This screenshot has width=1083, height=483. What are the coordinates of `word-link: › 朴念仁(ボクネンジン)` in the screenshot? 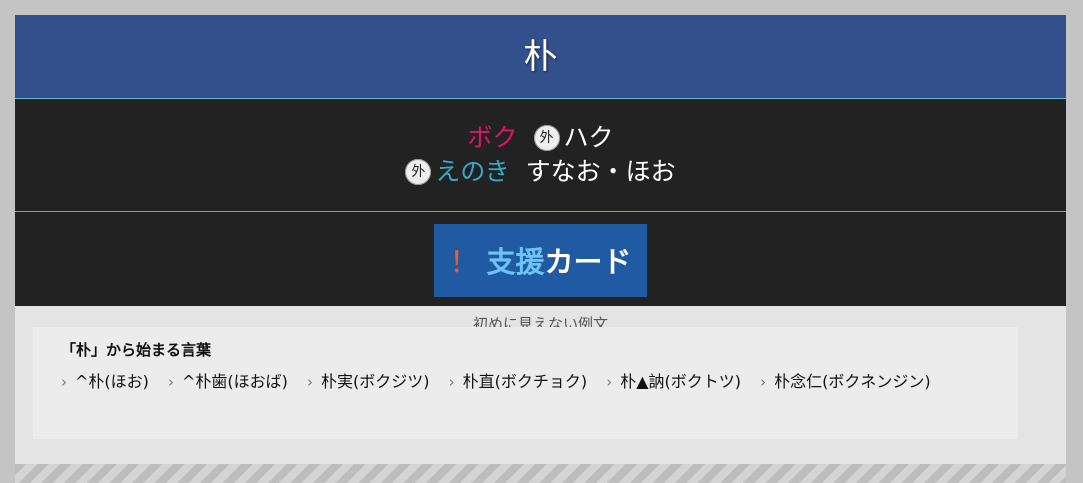 It's located at (845, 381).